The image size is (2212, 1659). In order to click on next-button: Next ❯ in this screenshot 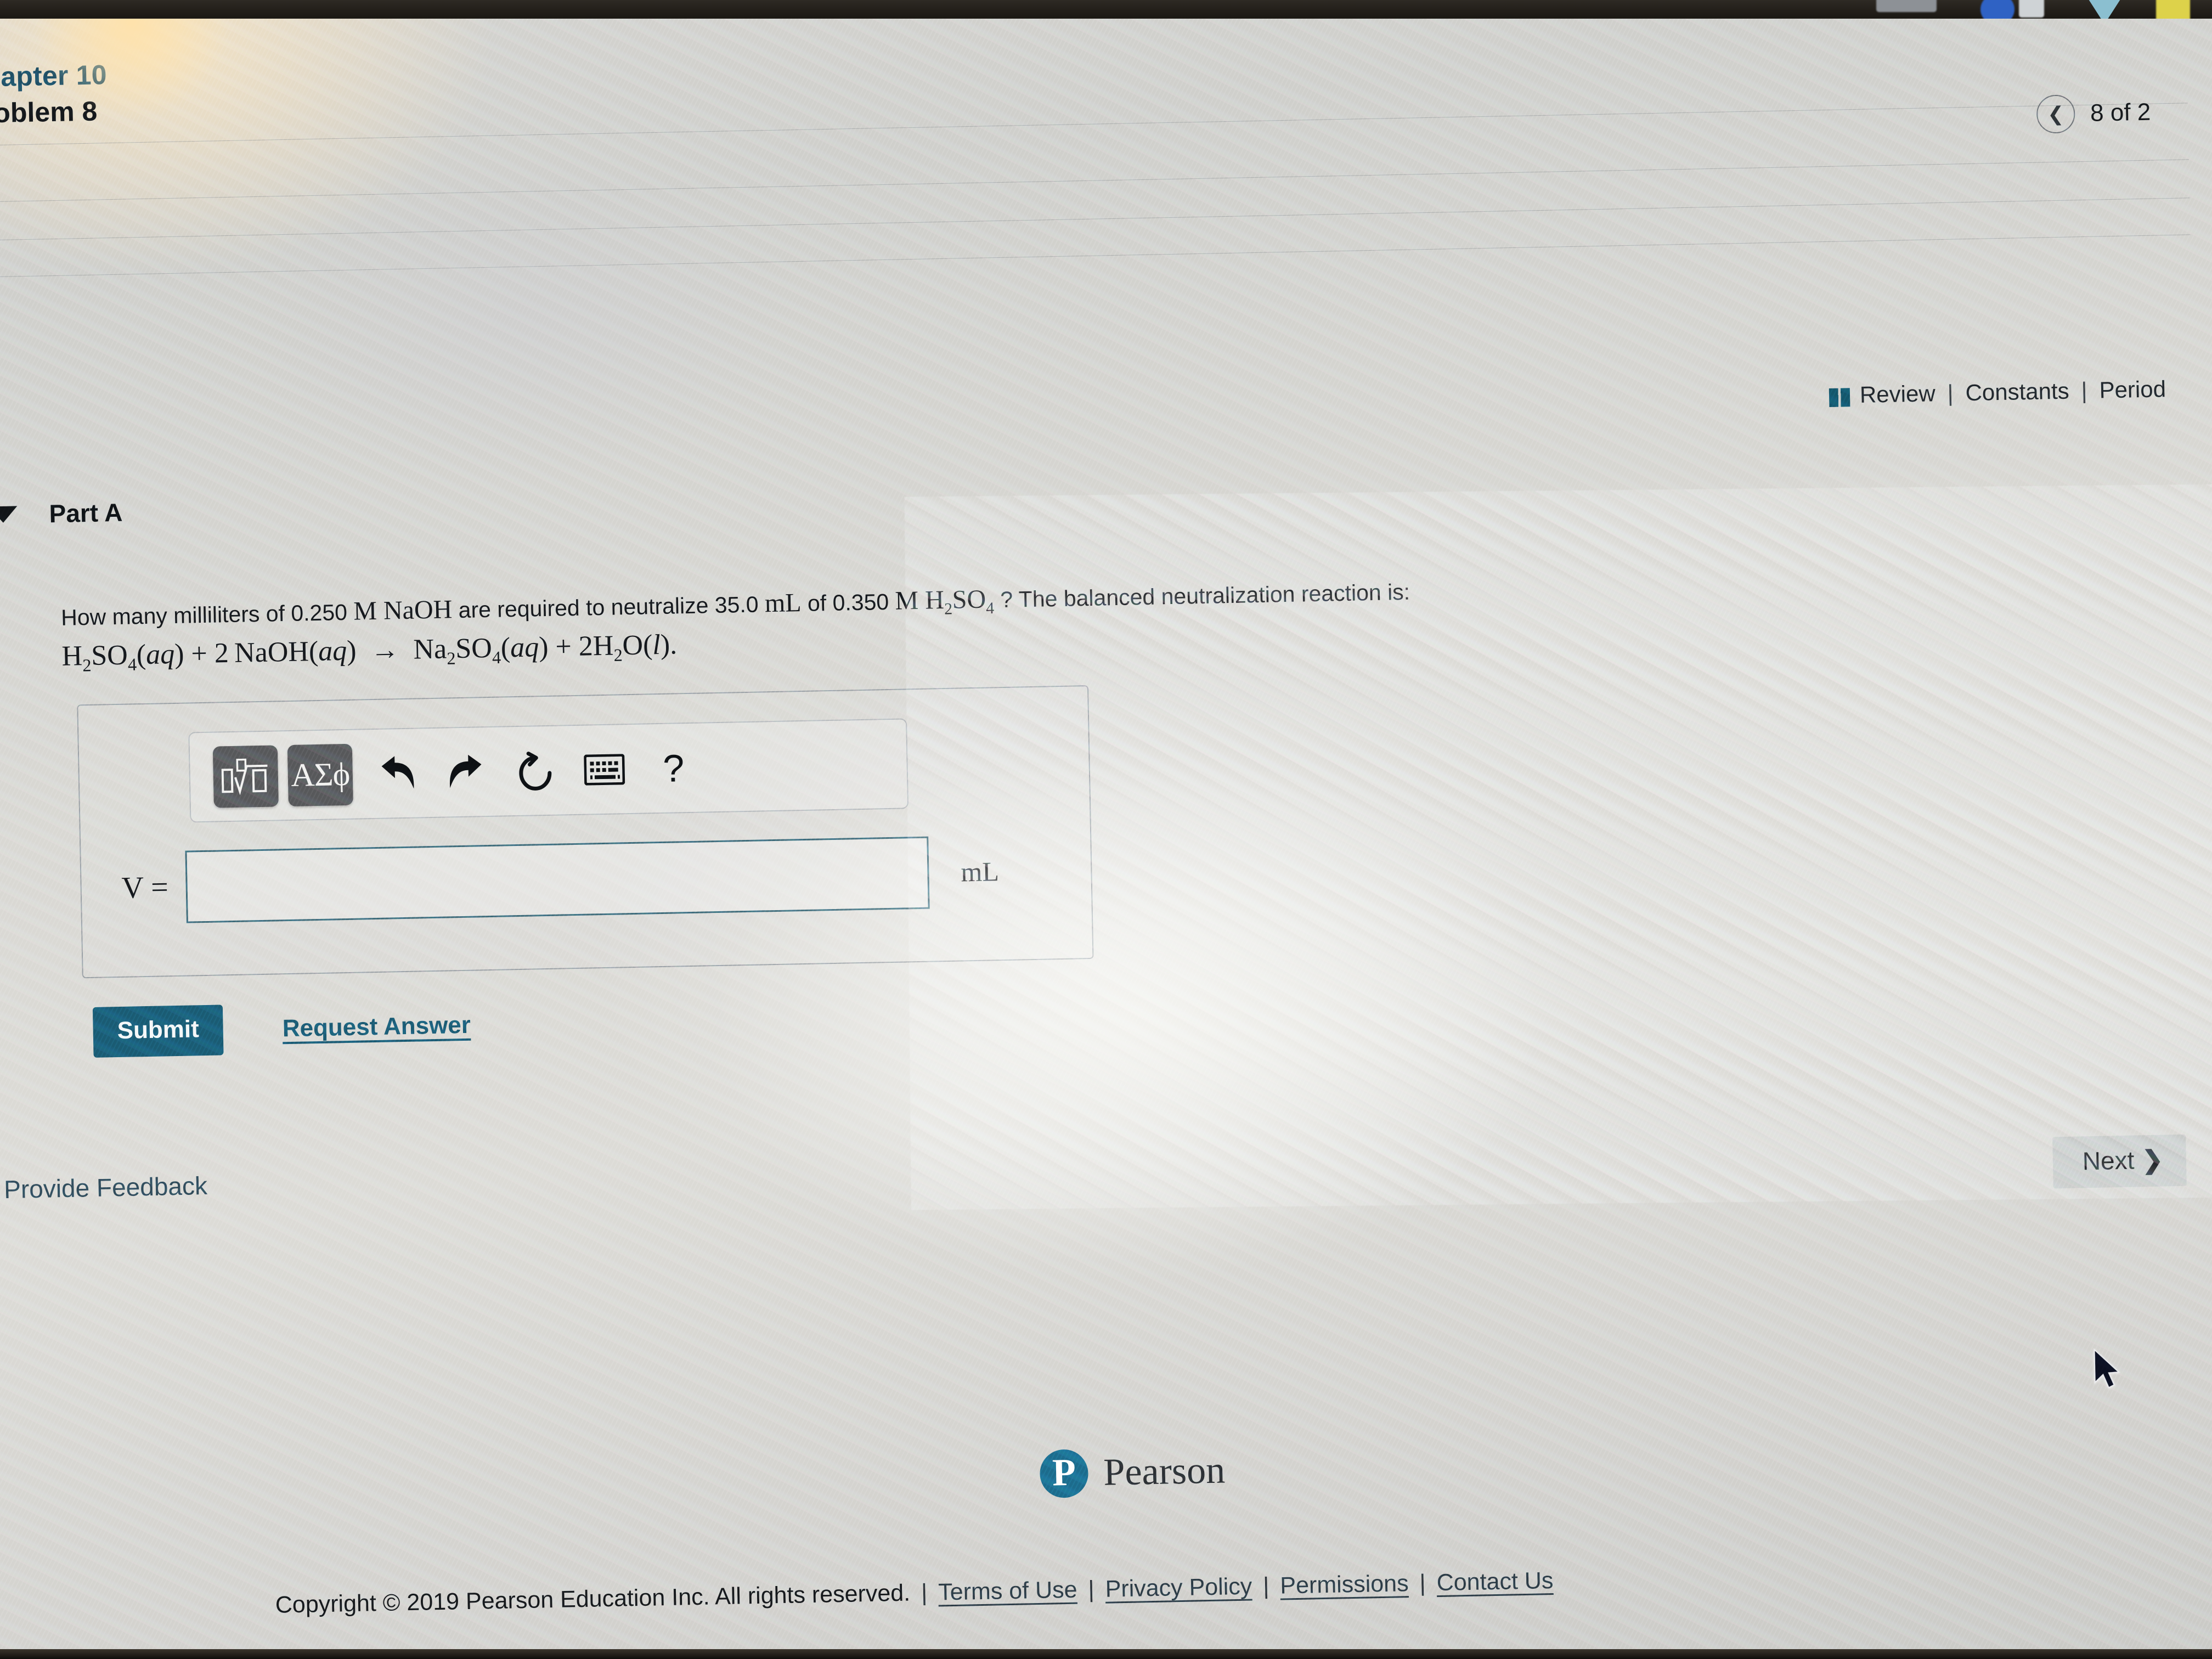, I will do `click(2119, 1162)`.